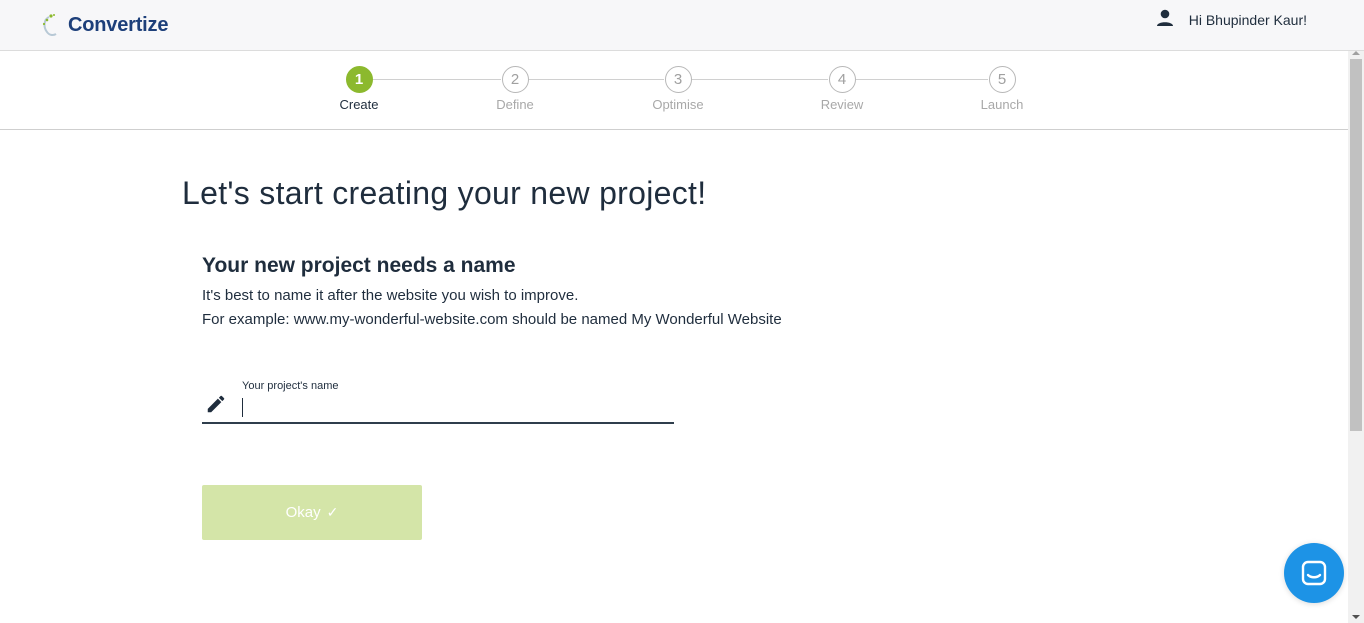  I want to click on section-heading: Your new project needs a name, so click(359, 265).